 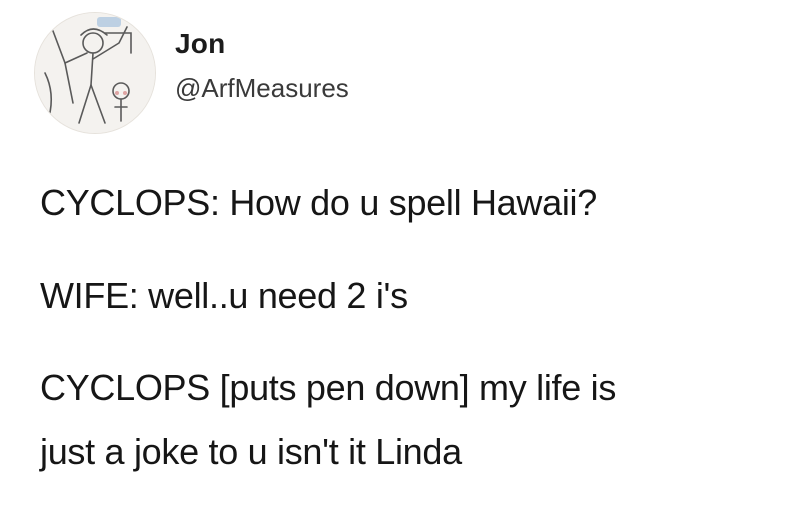 What do you see at coordinates (224, 295) in the screenshot?
I see `tweet-text-line: WIFE: well..u need 2 i's` at bounding box center [224, 295].